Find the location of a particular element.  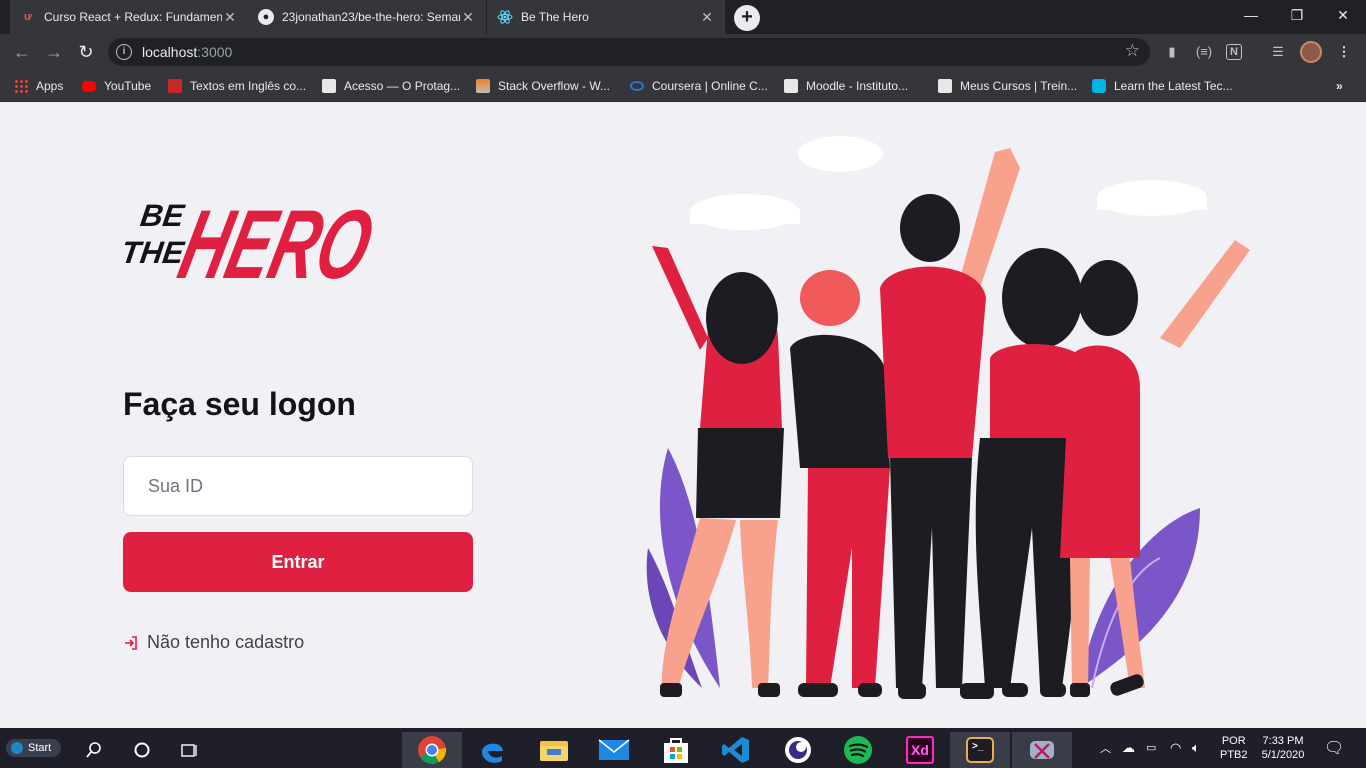

notion-icon: N is located at coordinates (1234, 52).